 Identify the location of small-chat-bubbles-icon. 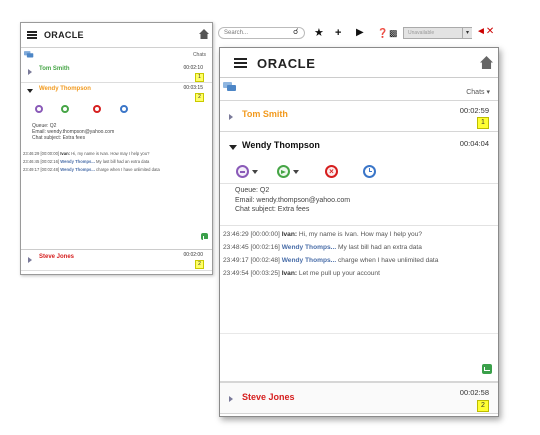
(29, 54).